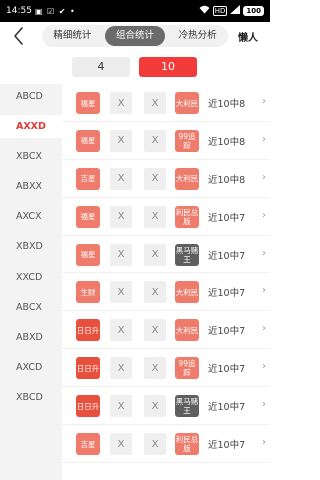  I want to click on status-bar: 14:55 ▣ ☑ ✔ • HD 100, so click(135, 11).